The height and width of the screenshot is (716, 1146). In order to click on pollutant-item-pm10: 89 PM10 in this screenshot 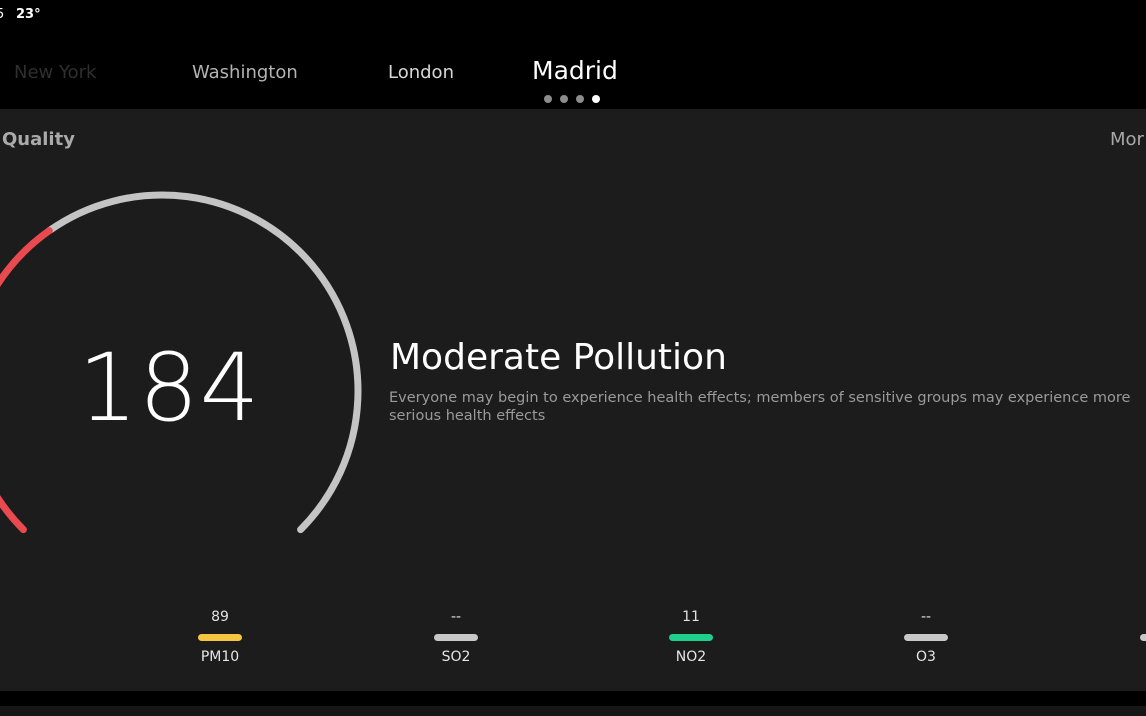, I will do `click(220, 637)`.